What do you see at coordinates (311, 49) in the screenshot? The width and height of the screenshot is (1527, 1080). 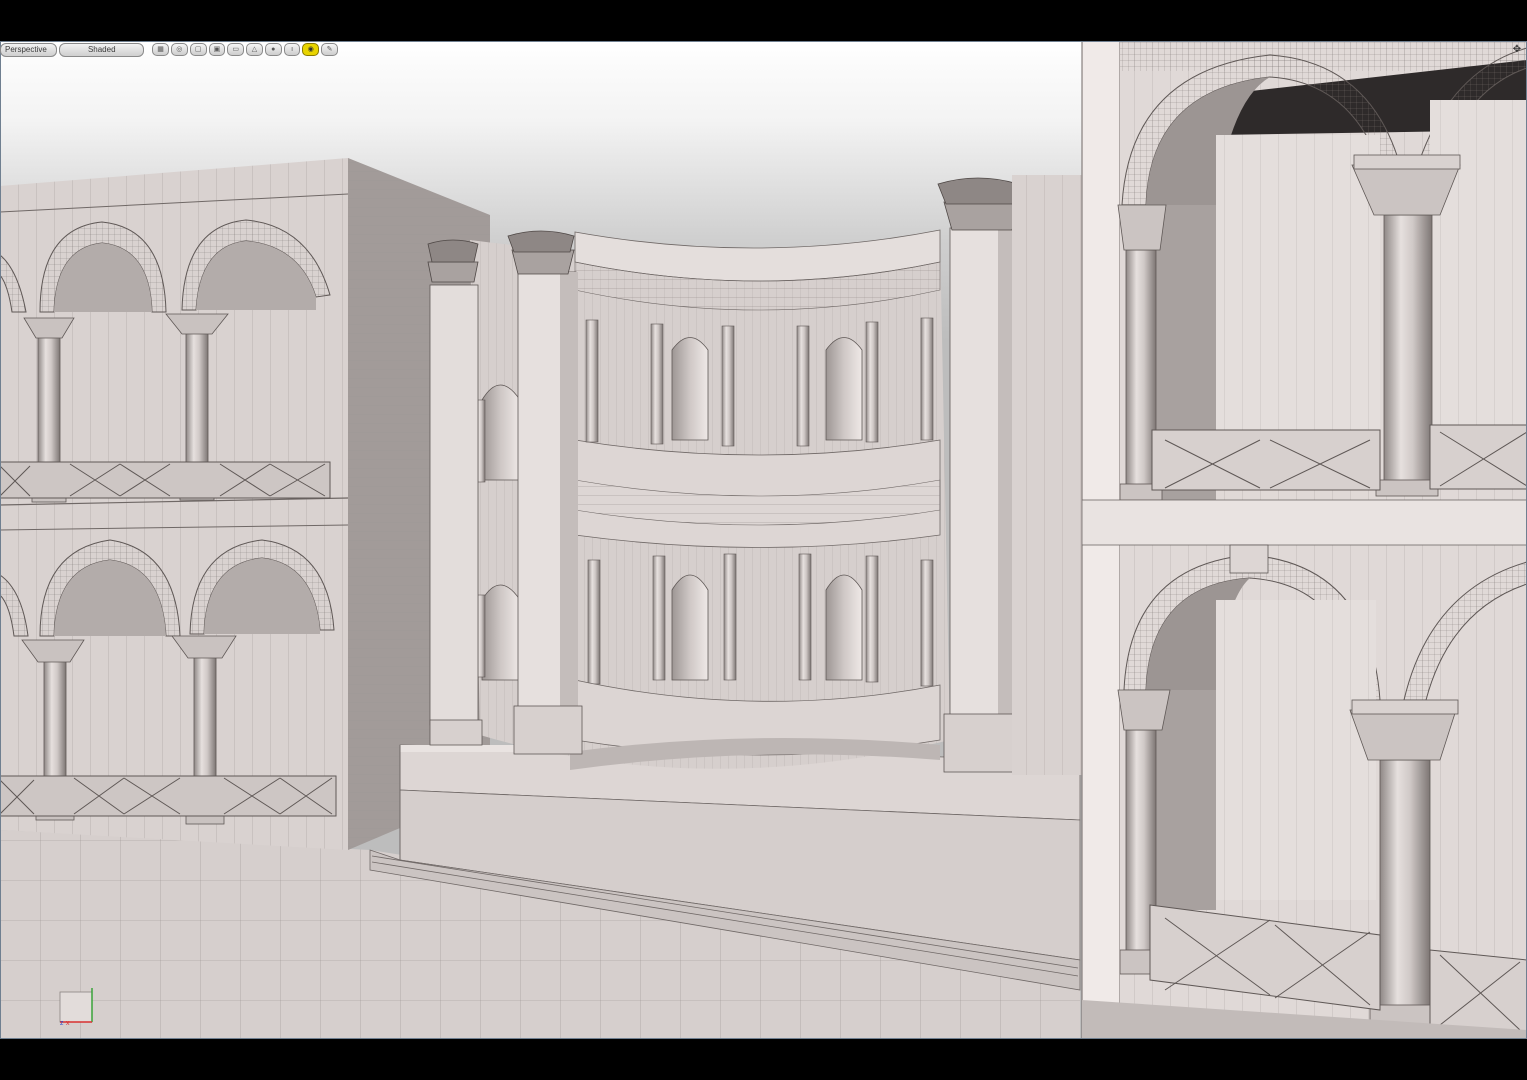 I see `toggle-icon: ◉` at bounding box center [311, 49].